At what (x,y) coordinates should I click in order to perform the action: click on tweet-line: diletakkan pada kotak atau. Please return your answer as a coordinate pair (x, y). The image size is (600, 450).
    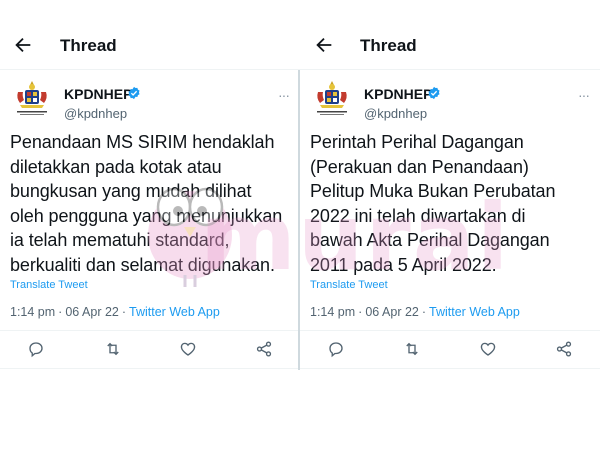
    Looking at the image, I should click on (116, 166).